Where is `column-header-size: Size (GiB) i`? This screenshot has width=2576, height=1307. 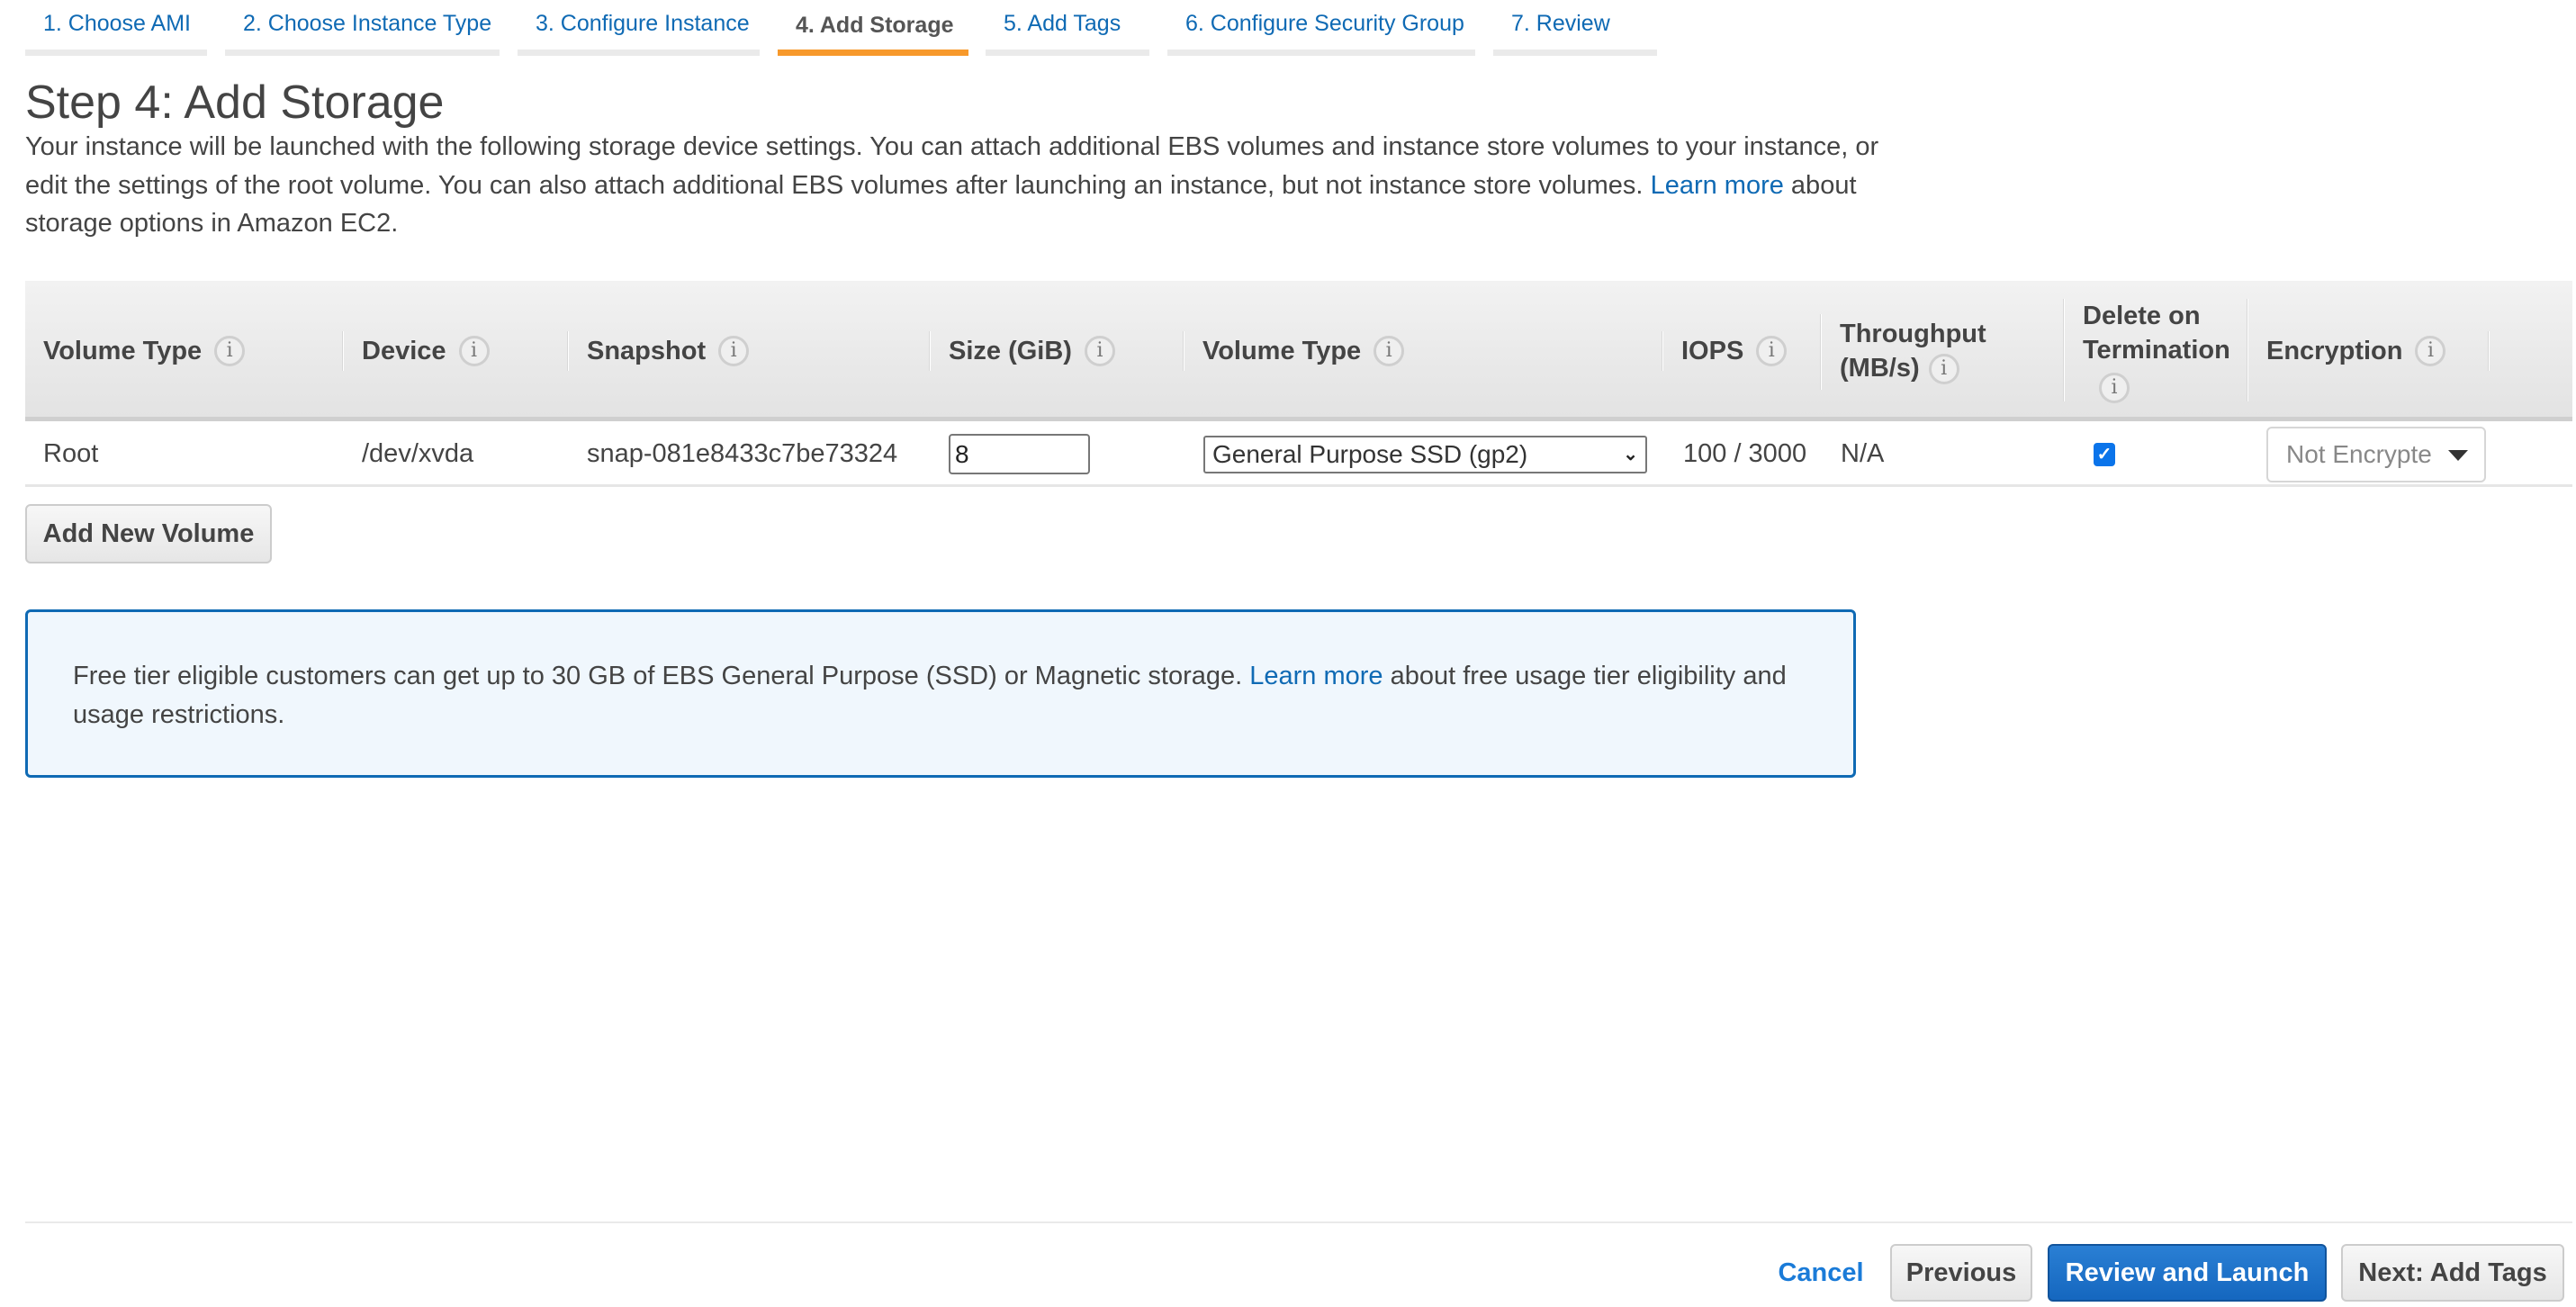 column-header-size: Size (GiB) i is located at coordinates (1057, 351).